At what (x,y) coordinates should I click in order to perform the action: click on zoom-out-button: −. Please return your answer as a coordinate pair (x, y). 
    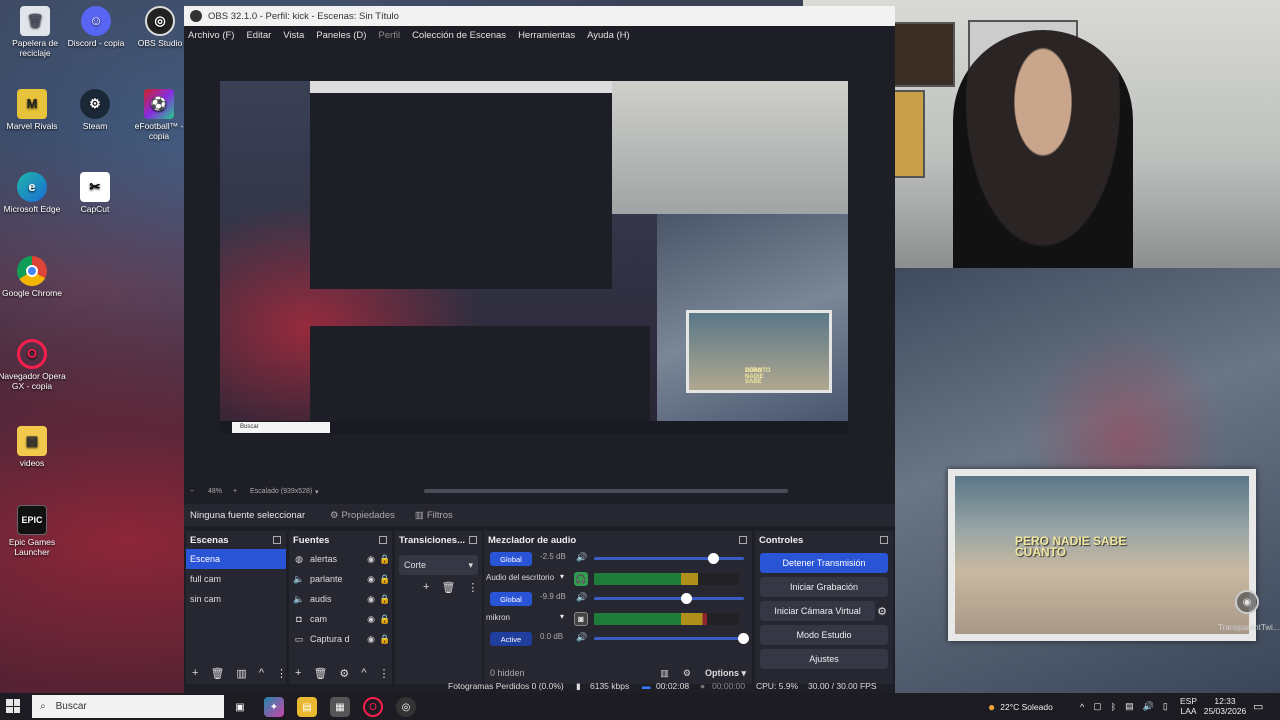
    Looking at the image, I should click on (192, 491).